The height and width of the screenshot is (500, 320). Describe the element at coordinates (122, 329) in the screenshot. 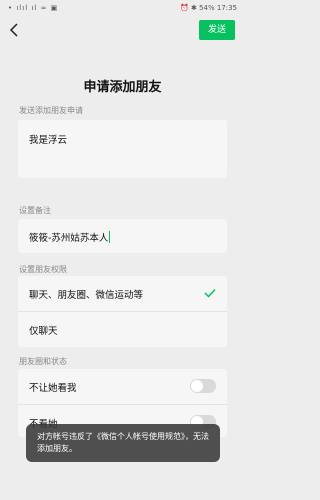

I see `permission-option-chat-only: 仅聊天` at that location.